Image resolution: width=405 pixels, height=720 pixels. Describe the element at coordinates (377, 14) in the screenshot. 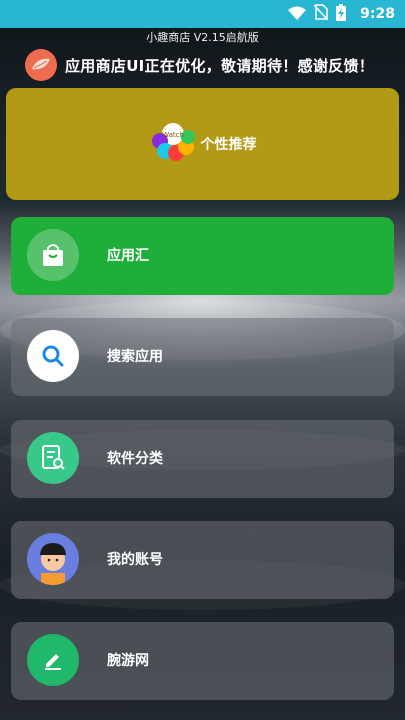

I see `status-time: 9:28` at that location.